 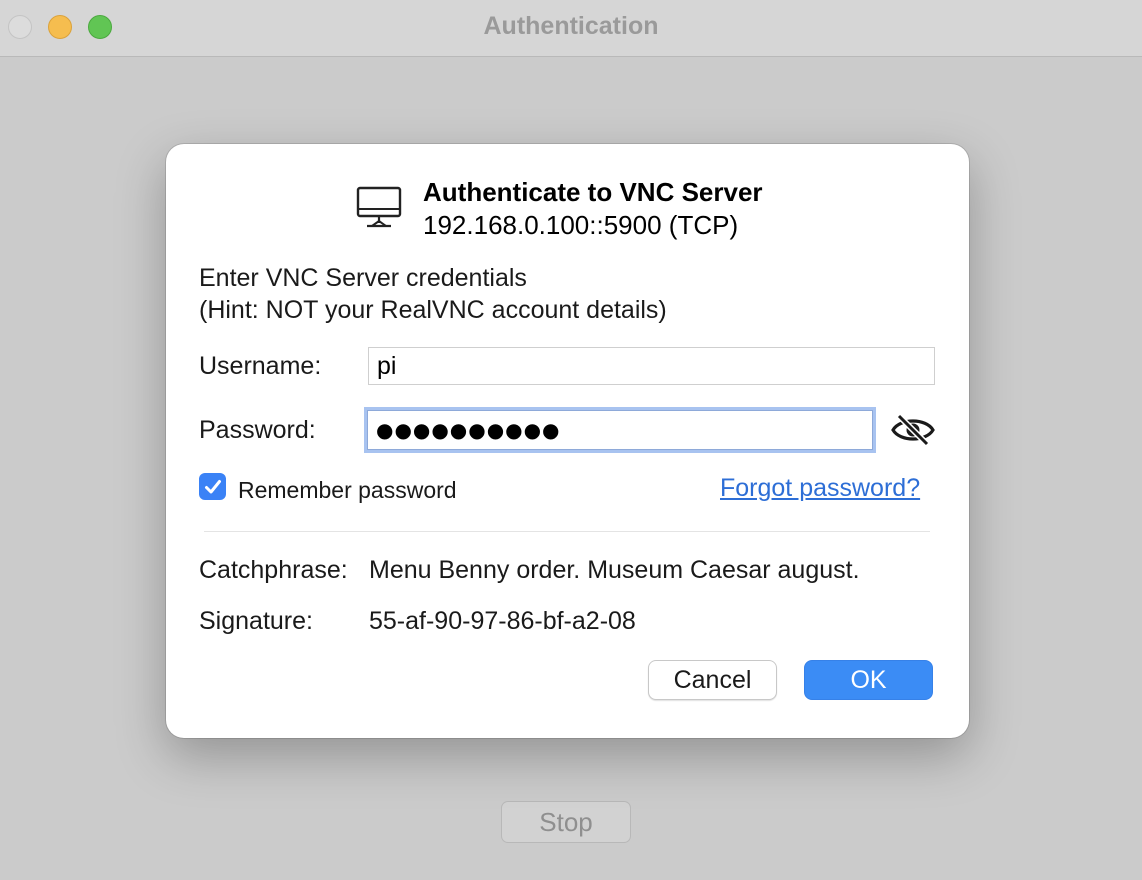 I want to click on dialog-heading: Authenticate to VNC Server, so click(x=593, y=192).